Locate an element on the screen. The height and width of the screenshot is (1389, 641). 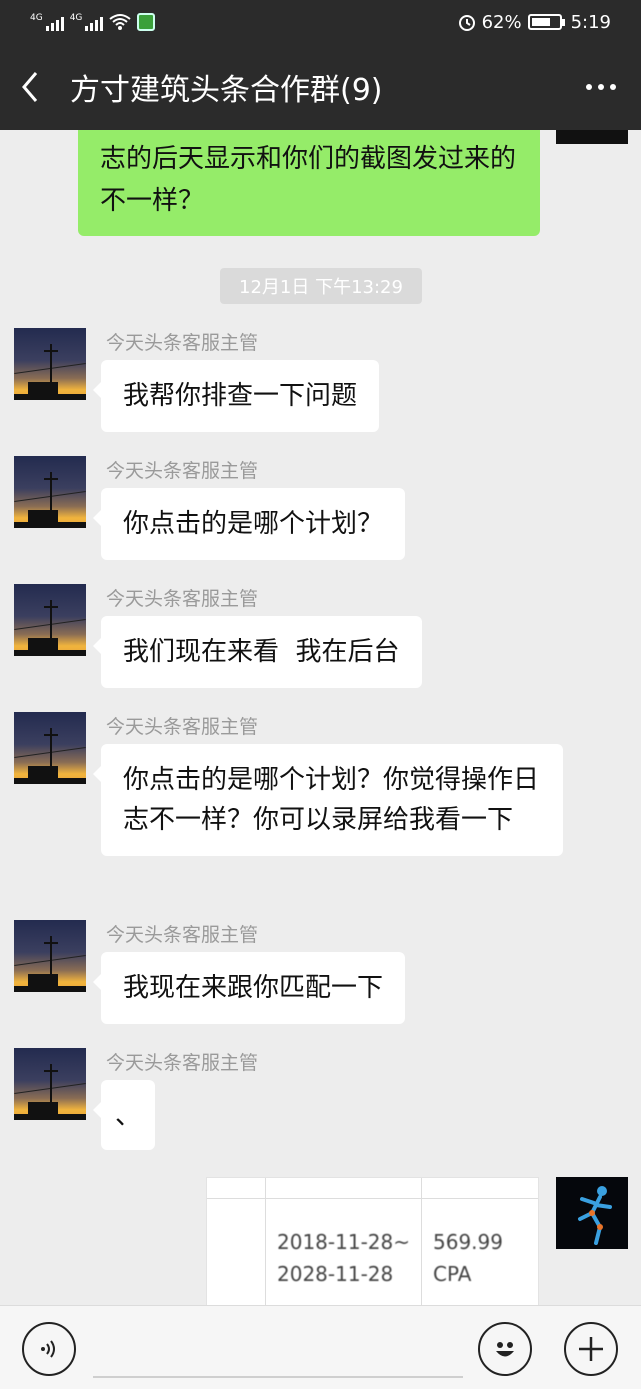
image-message: 2018-11-28~ 2028-11-28 569.99 CPA is located at coordinates (372, 1241).